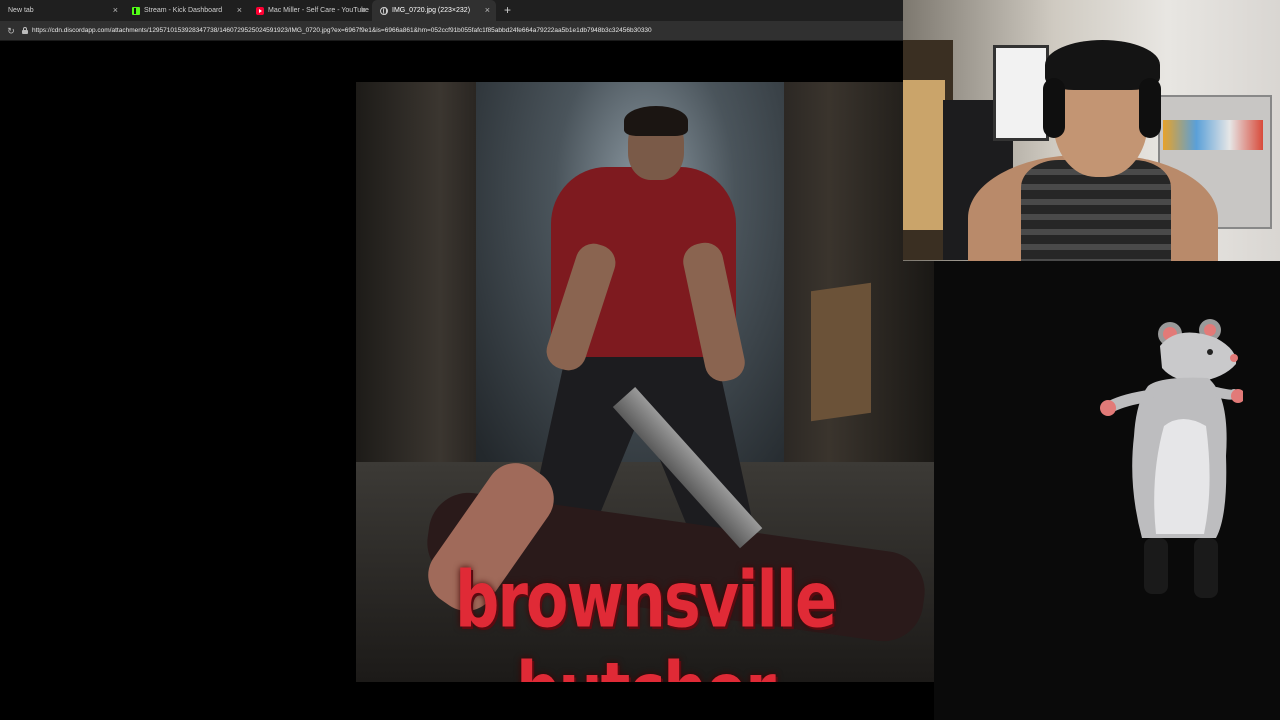  I want to click on reload-icon: ↻, so click(11, 31).